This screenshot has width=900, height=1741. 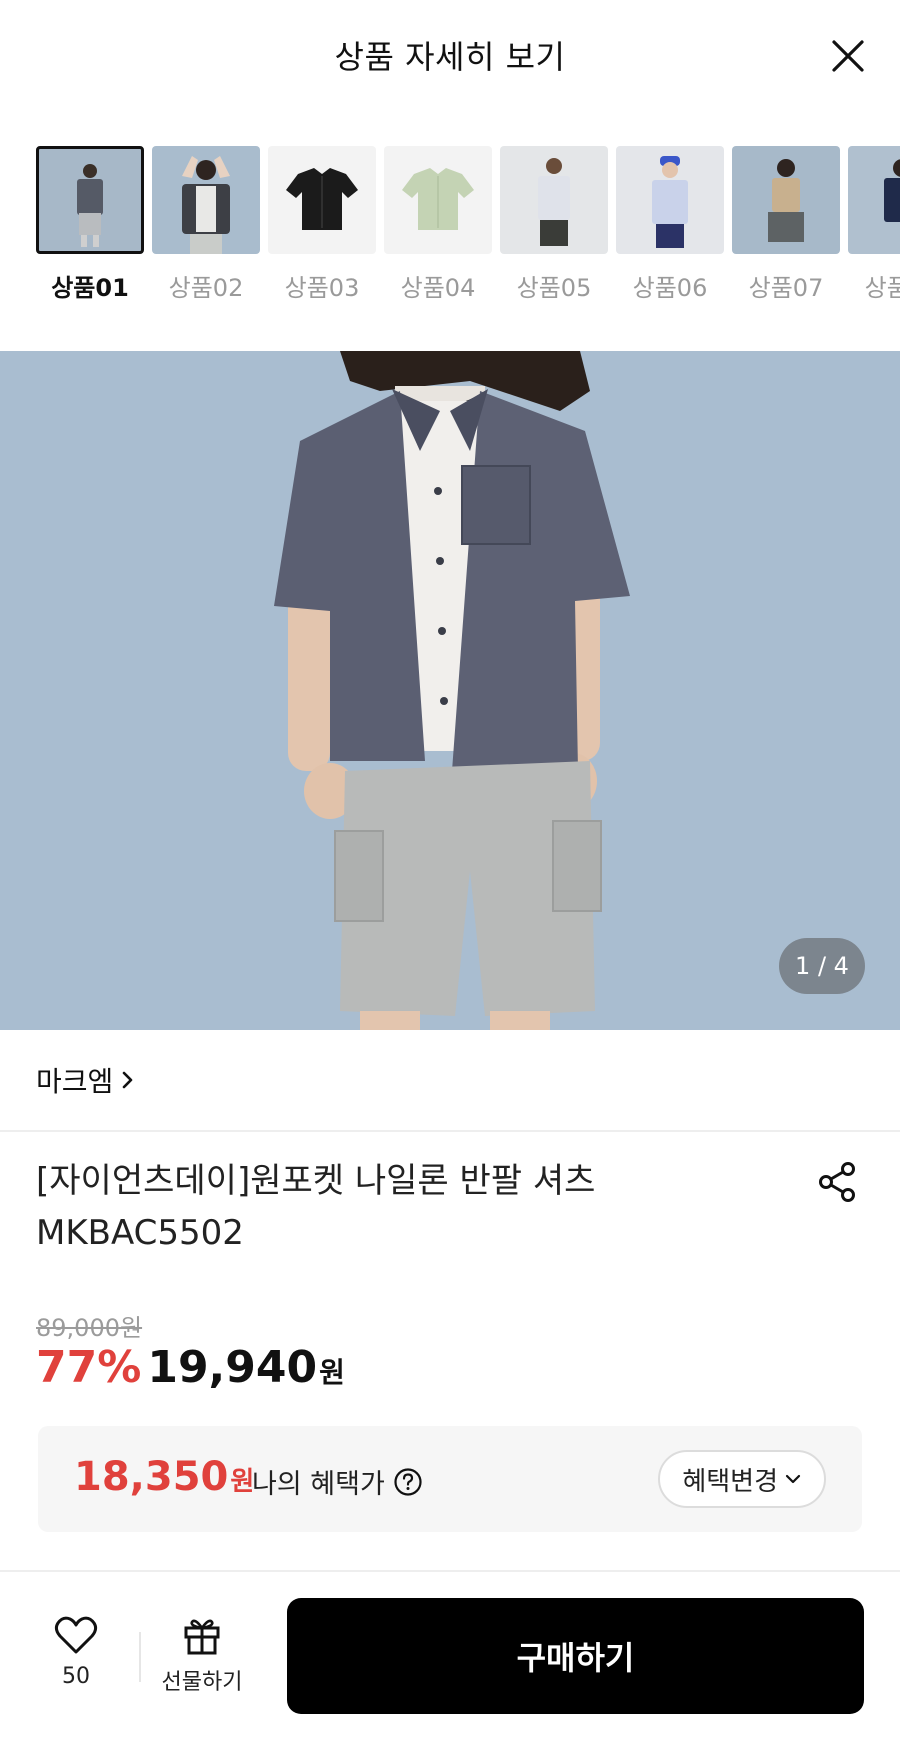 What do you see at coordinates (140, 1657) in the screenshot?
I see `bottom-bar-separator` at bounding box center [140, 1657].